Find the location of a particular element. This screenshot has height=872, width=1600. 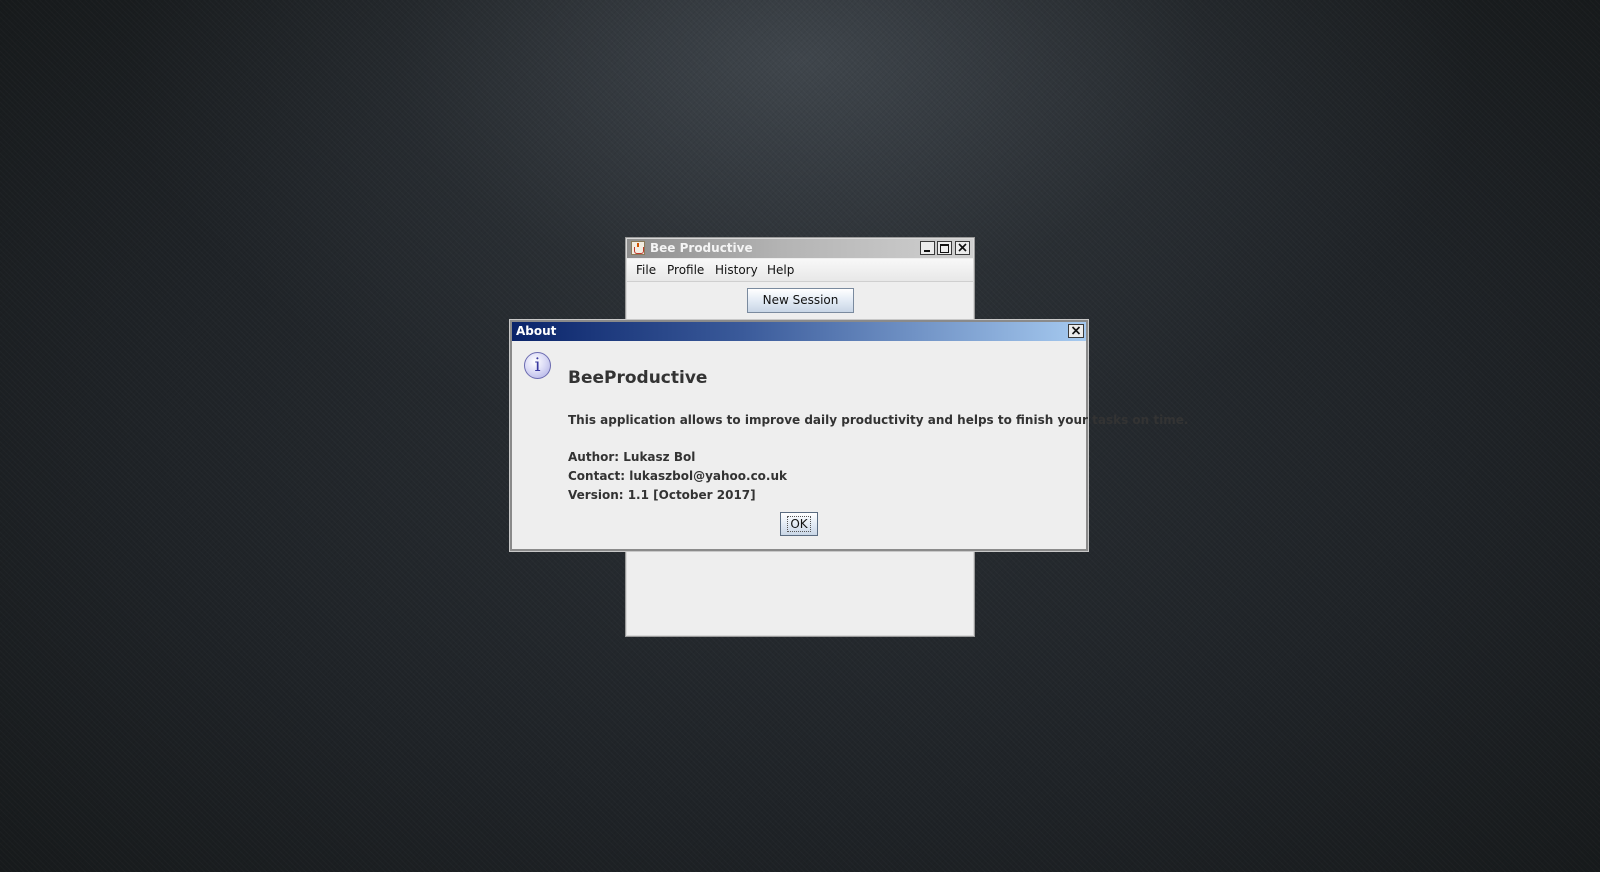

about-close-button is located at coordinates (1076, 331).